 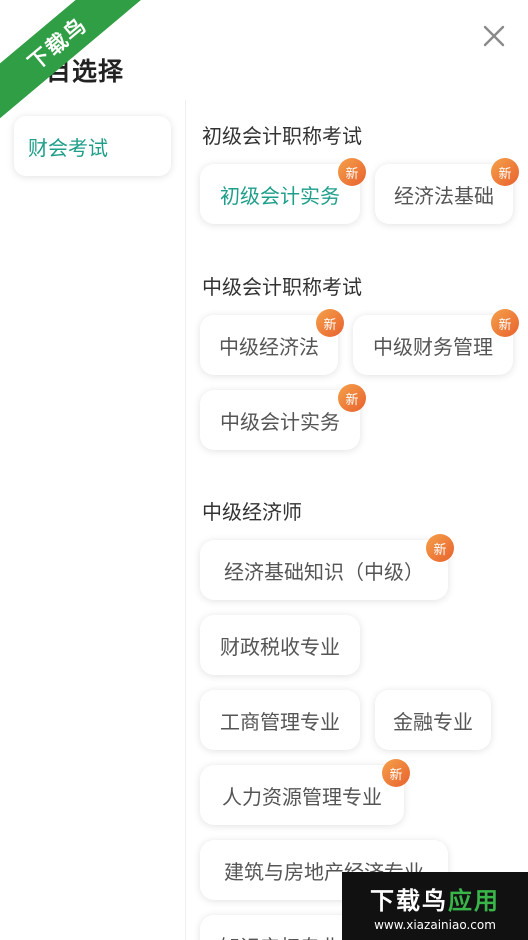 What do you see at coordinates (280, 421) in the screenshot?
I see `subject-chip-label: 中级会计实务` at bounding box center [280, 421].